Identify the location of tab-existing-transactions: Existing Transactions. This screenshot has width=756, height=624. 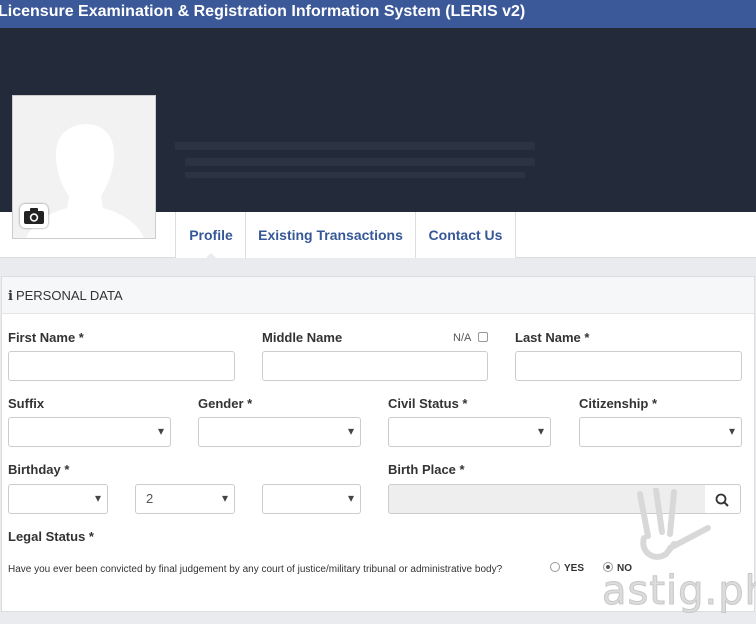
(330, 235).